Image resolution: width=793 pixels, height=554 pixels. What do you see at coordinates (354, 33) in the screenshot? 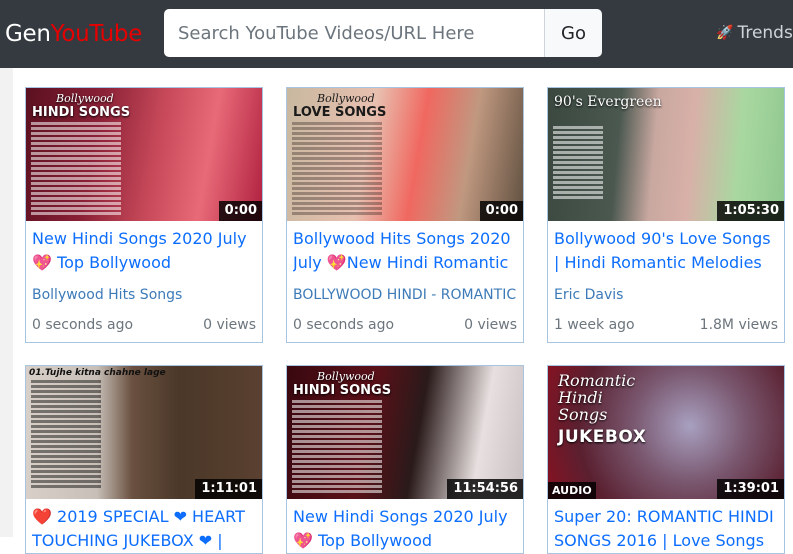
I see `search-input` at bounding box center [354, 33].